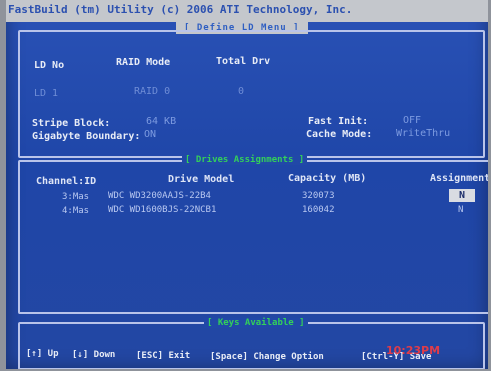 This screenshot has height=371, width=491. Describe the element at coordinates (460, 210) in the screenshot. I see `row-assignment: N` at that location.